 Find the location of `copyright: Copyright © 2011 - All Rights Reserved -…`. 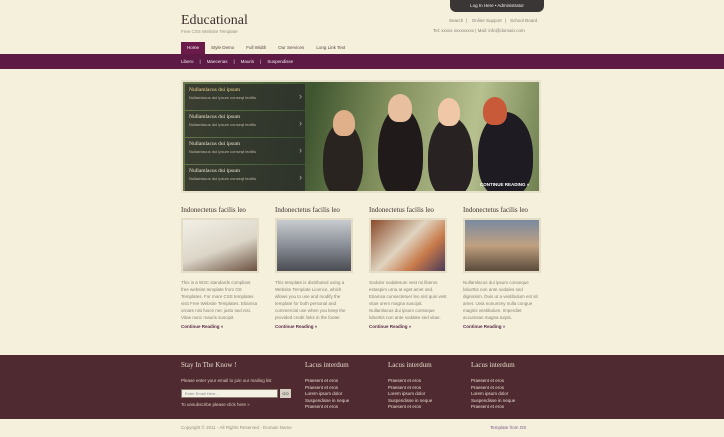

copyright: Copyright © 2011 - All Rights Reserved -… is located at coordinates (236, 427).